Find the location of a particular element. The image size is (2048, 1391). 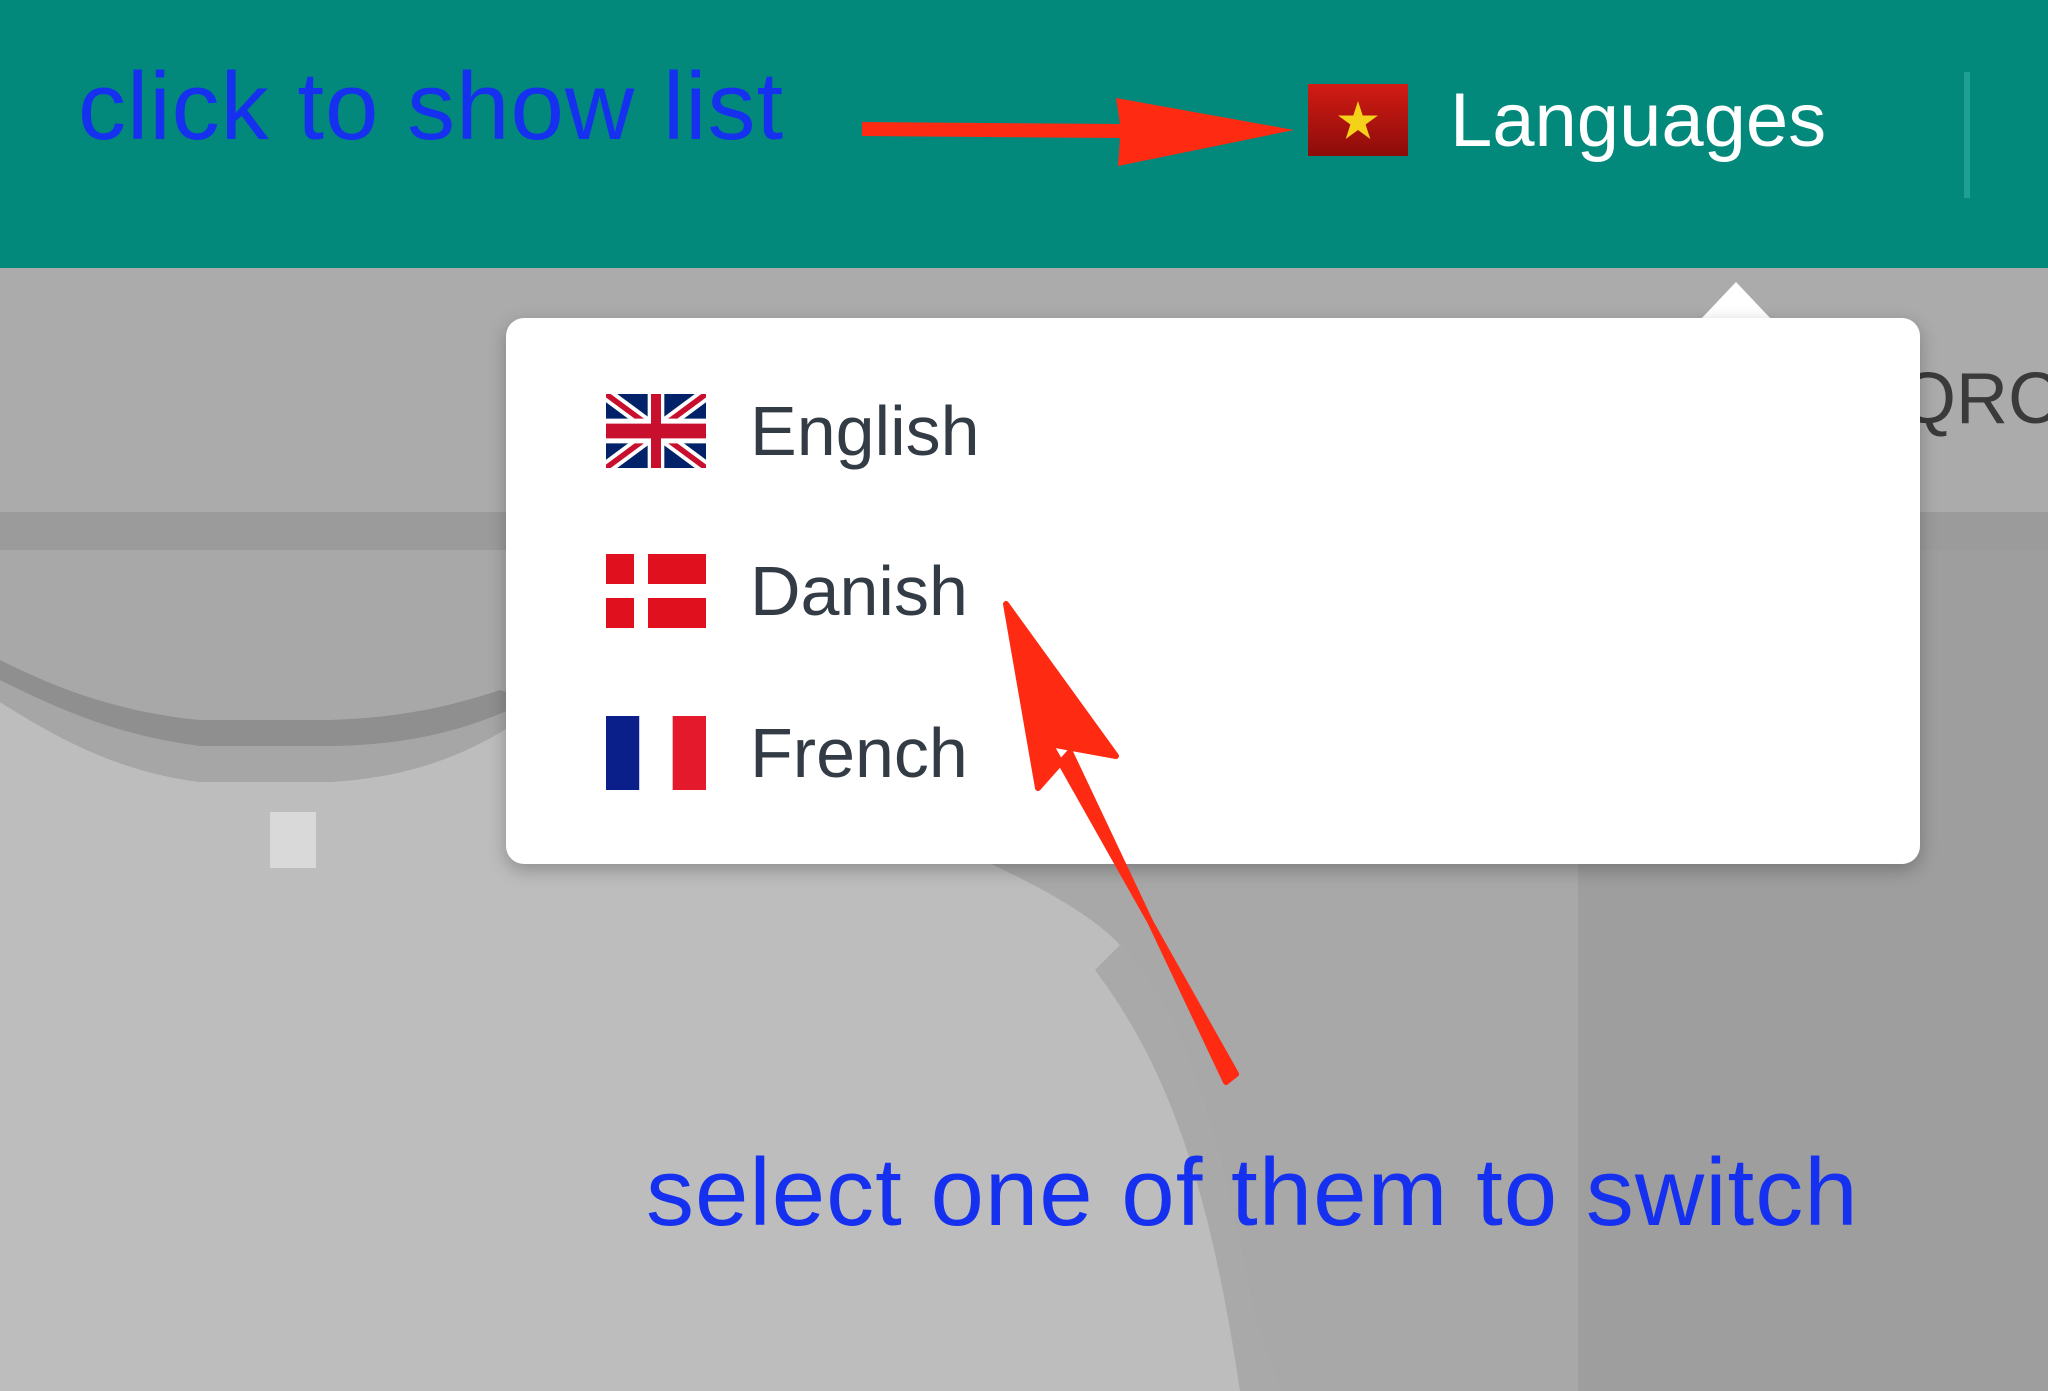

language-option-french: French is located at coordinates (787, 753).